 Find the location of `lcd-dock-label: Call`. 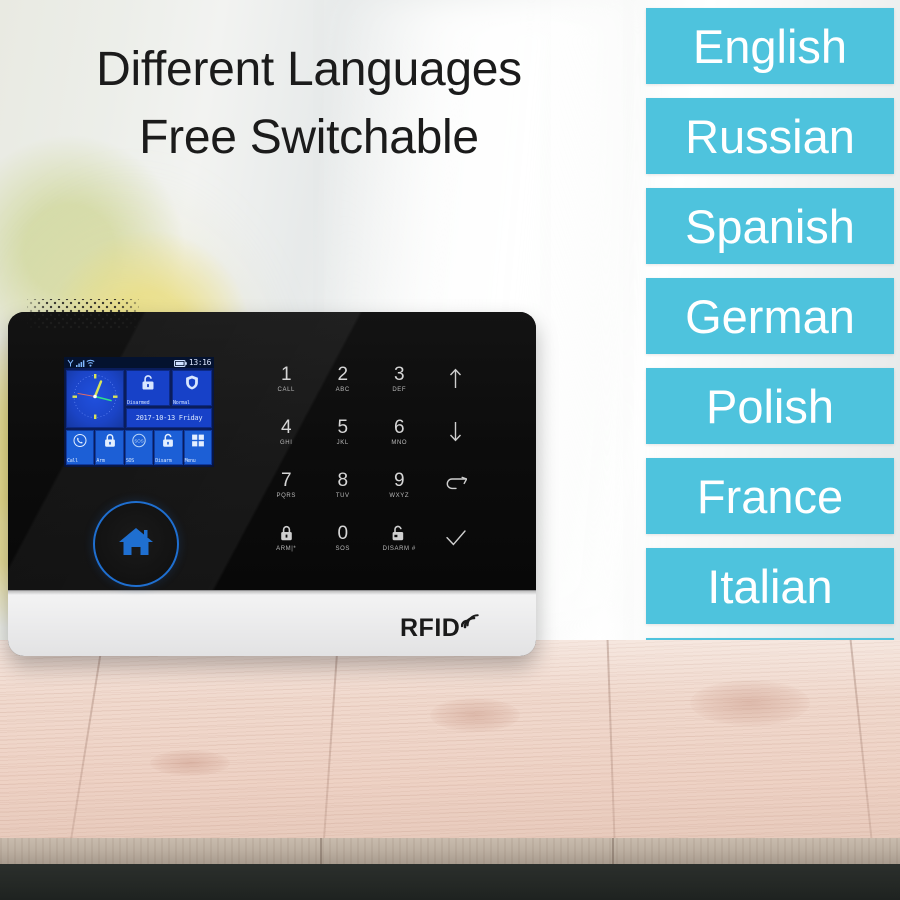

lcd-dock-label: Call is located at coordinates (72, 461).